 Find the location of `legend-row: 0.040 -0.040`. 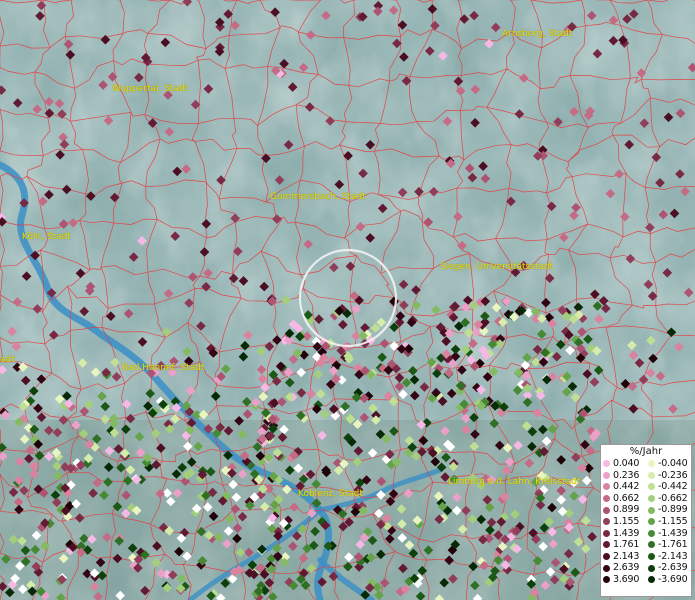

legend-row: 0.040 -0.040 is located at coordinates (646, 464).